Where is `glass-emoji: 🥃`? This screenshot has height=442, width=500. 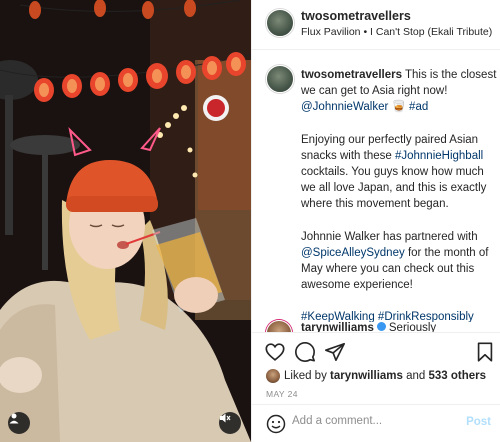 glass-emoji: 🥃 is located at coordinates (398, 107).